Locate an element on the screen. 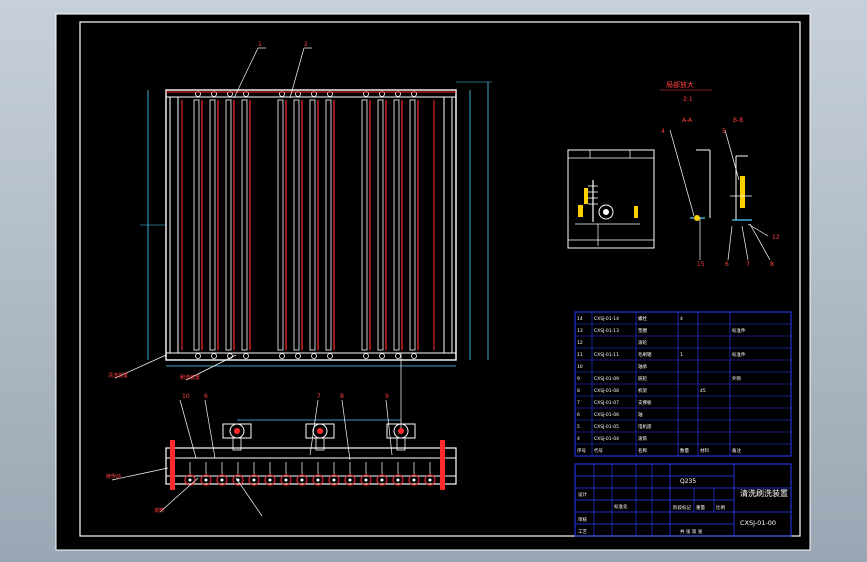 The width and height of the screenshot is (867, 562). bom-header-cell: 材料 is located at coordinates (704, 450).